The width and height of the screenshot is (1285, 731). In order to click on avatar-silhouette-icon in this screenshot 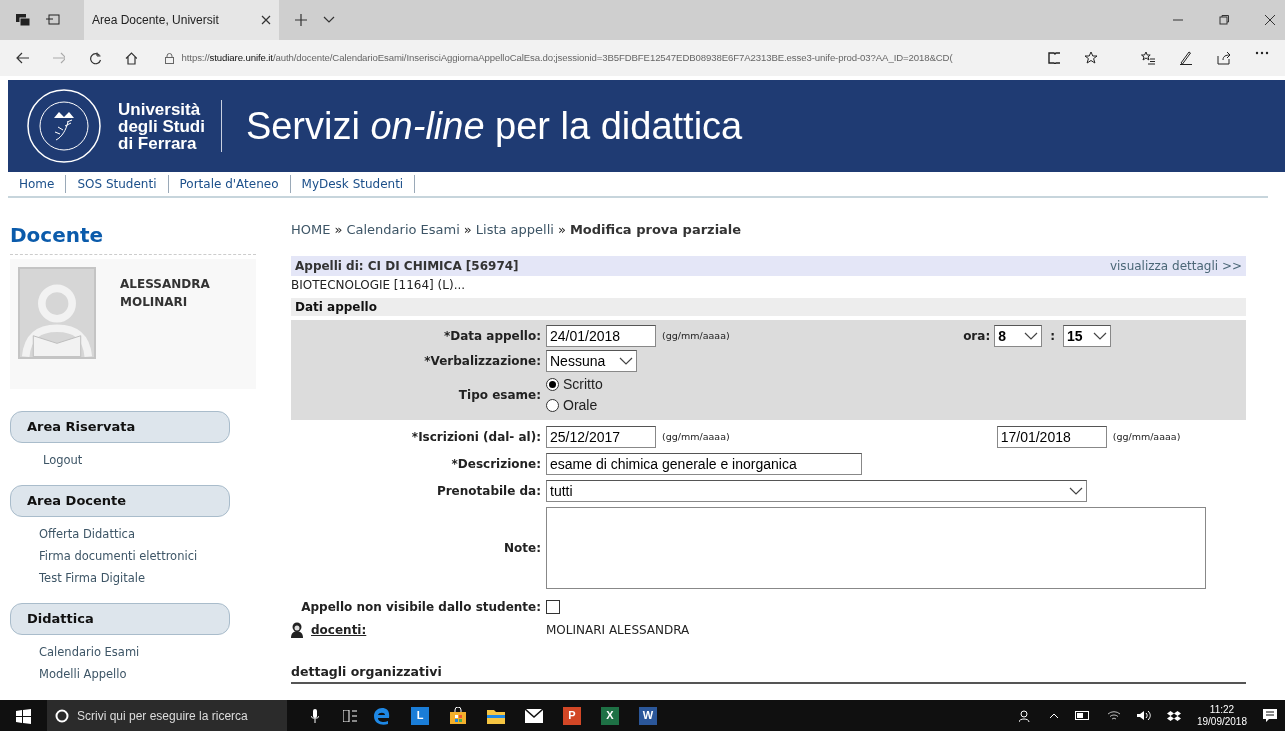, I will do `click(57, 313)`.